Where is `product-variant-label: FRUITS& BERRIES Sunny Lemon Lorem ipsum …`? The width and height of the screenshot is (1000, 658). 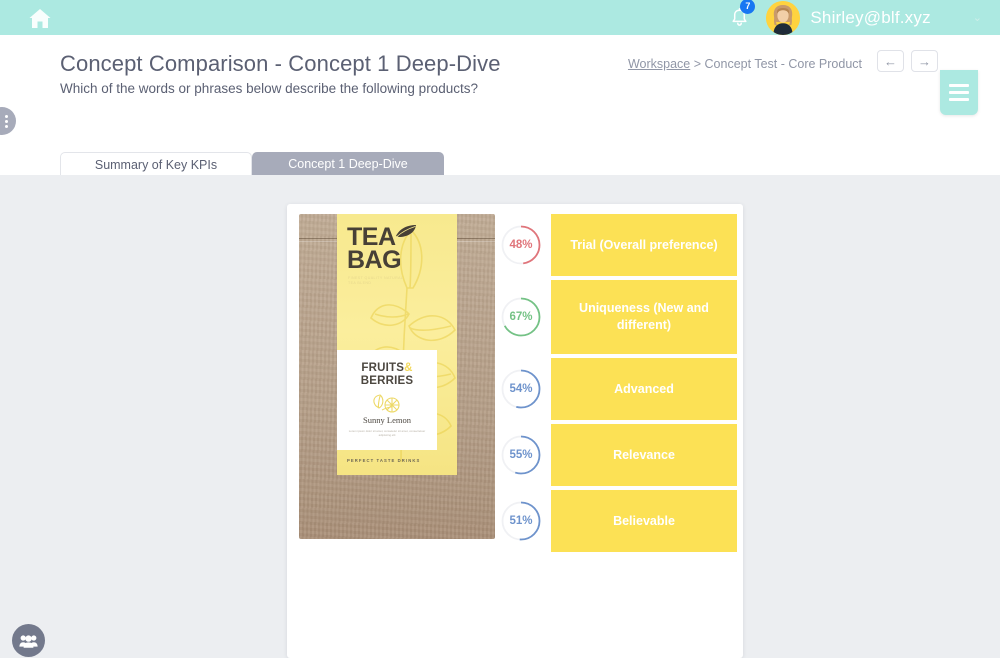
product-variant-label: FRUITS& BERRIES Sunny Lemon Lorem ipsum … is located at coordinates (387, 400).